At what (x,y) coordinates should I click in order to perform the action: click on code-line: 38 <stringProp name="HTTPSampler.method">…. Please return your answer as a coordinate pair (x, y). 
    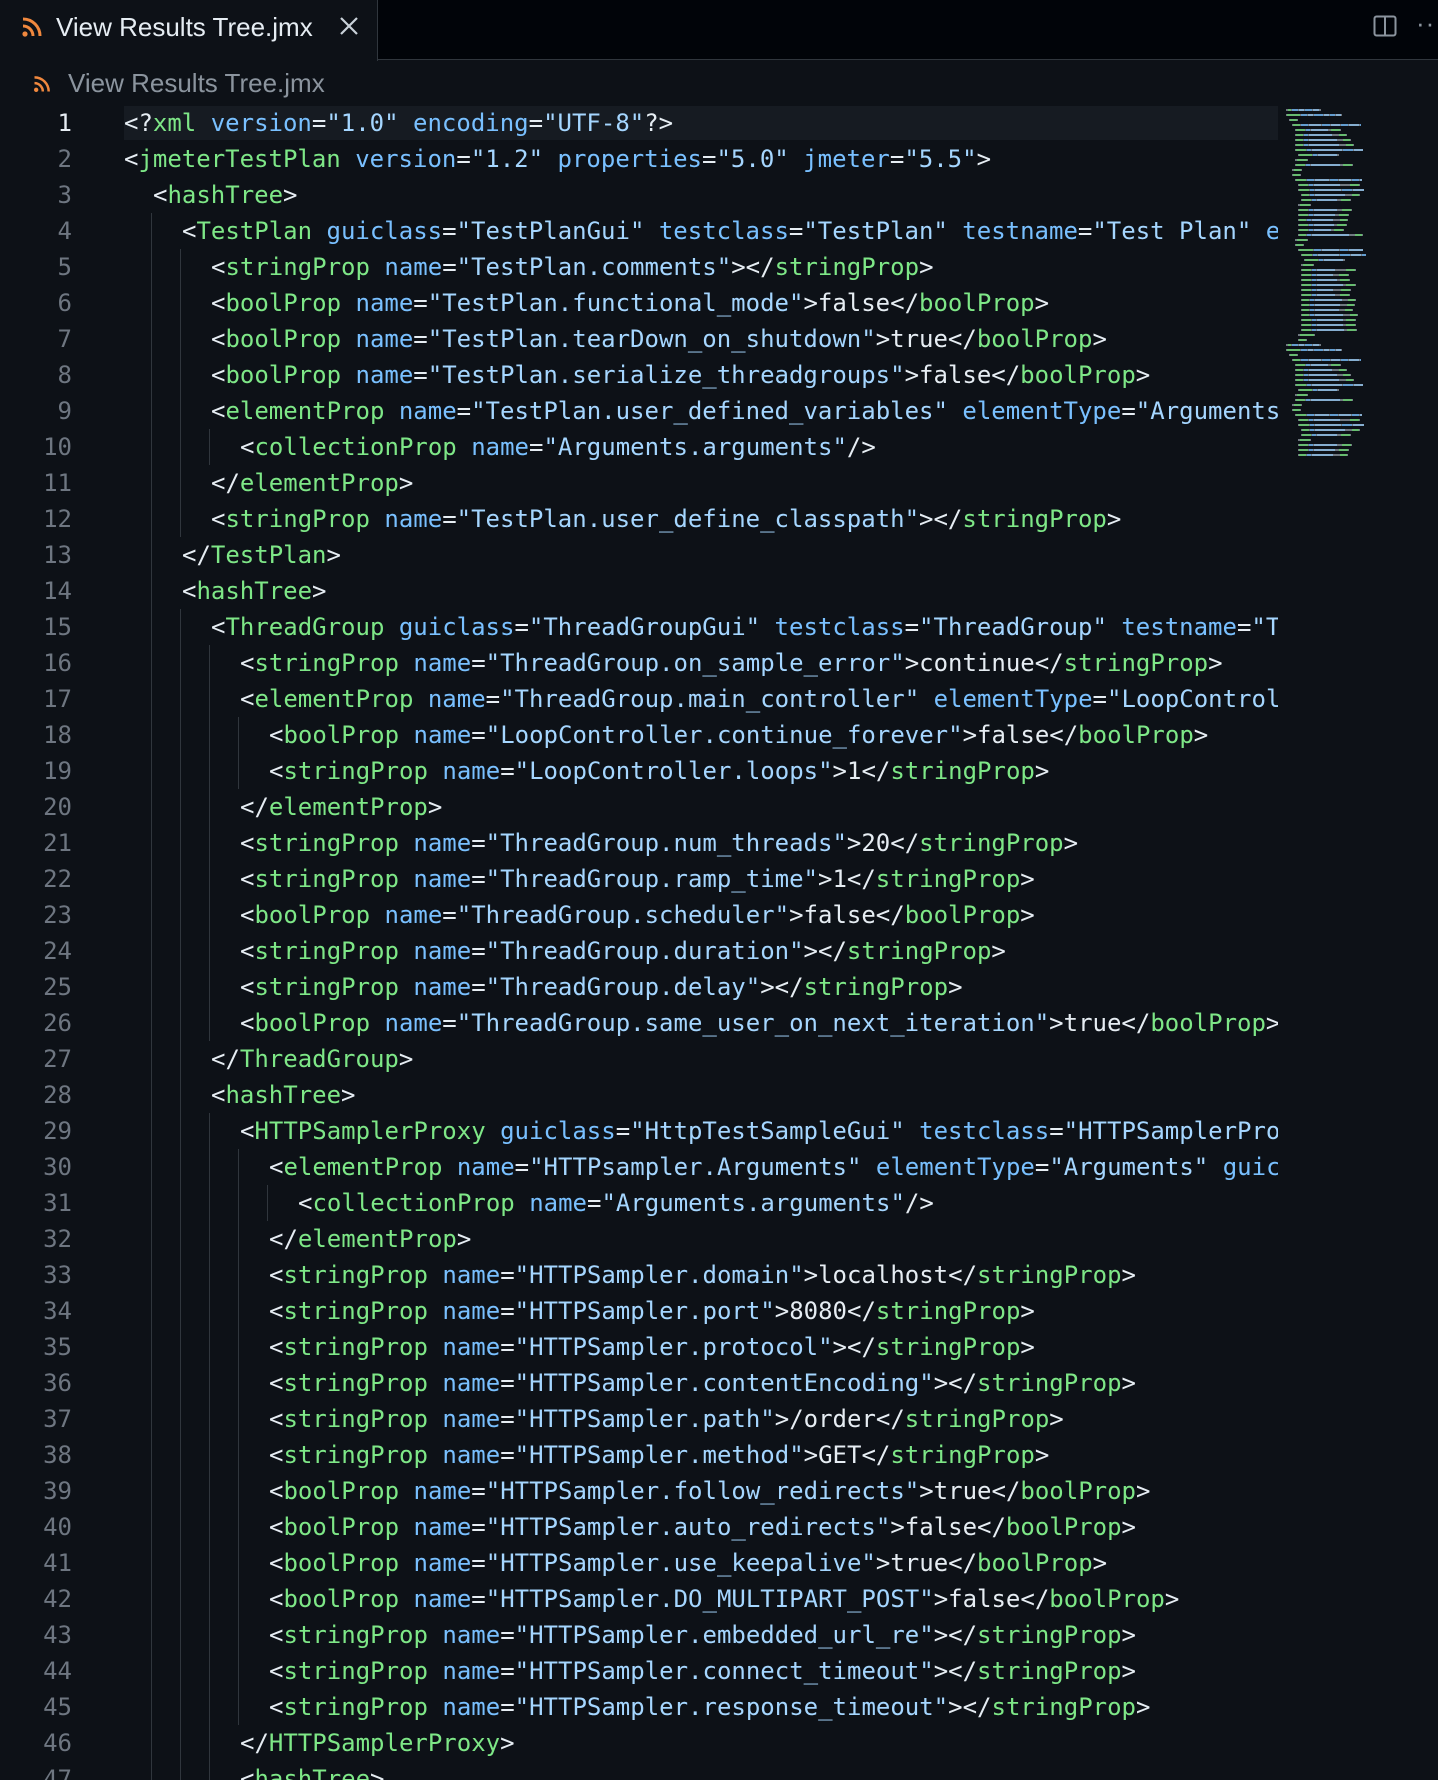
    Looking at the image, I should click on (640, 1455).